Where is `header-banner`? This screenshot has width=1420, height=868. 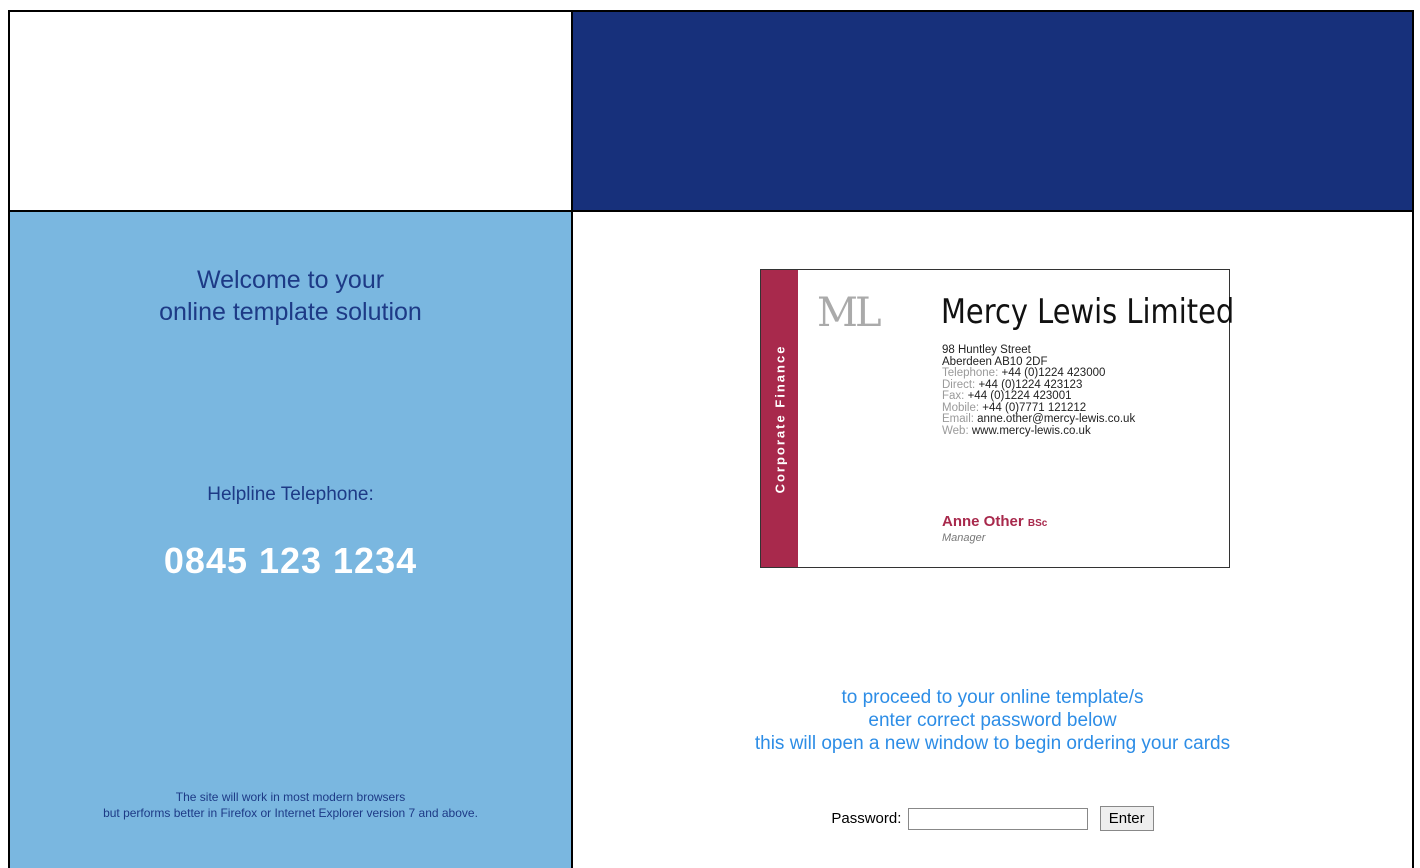 header-banner is located at coordinates (992, 112).